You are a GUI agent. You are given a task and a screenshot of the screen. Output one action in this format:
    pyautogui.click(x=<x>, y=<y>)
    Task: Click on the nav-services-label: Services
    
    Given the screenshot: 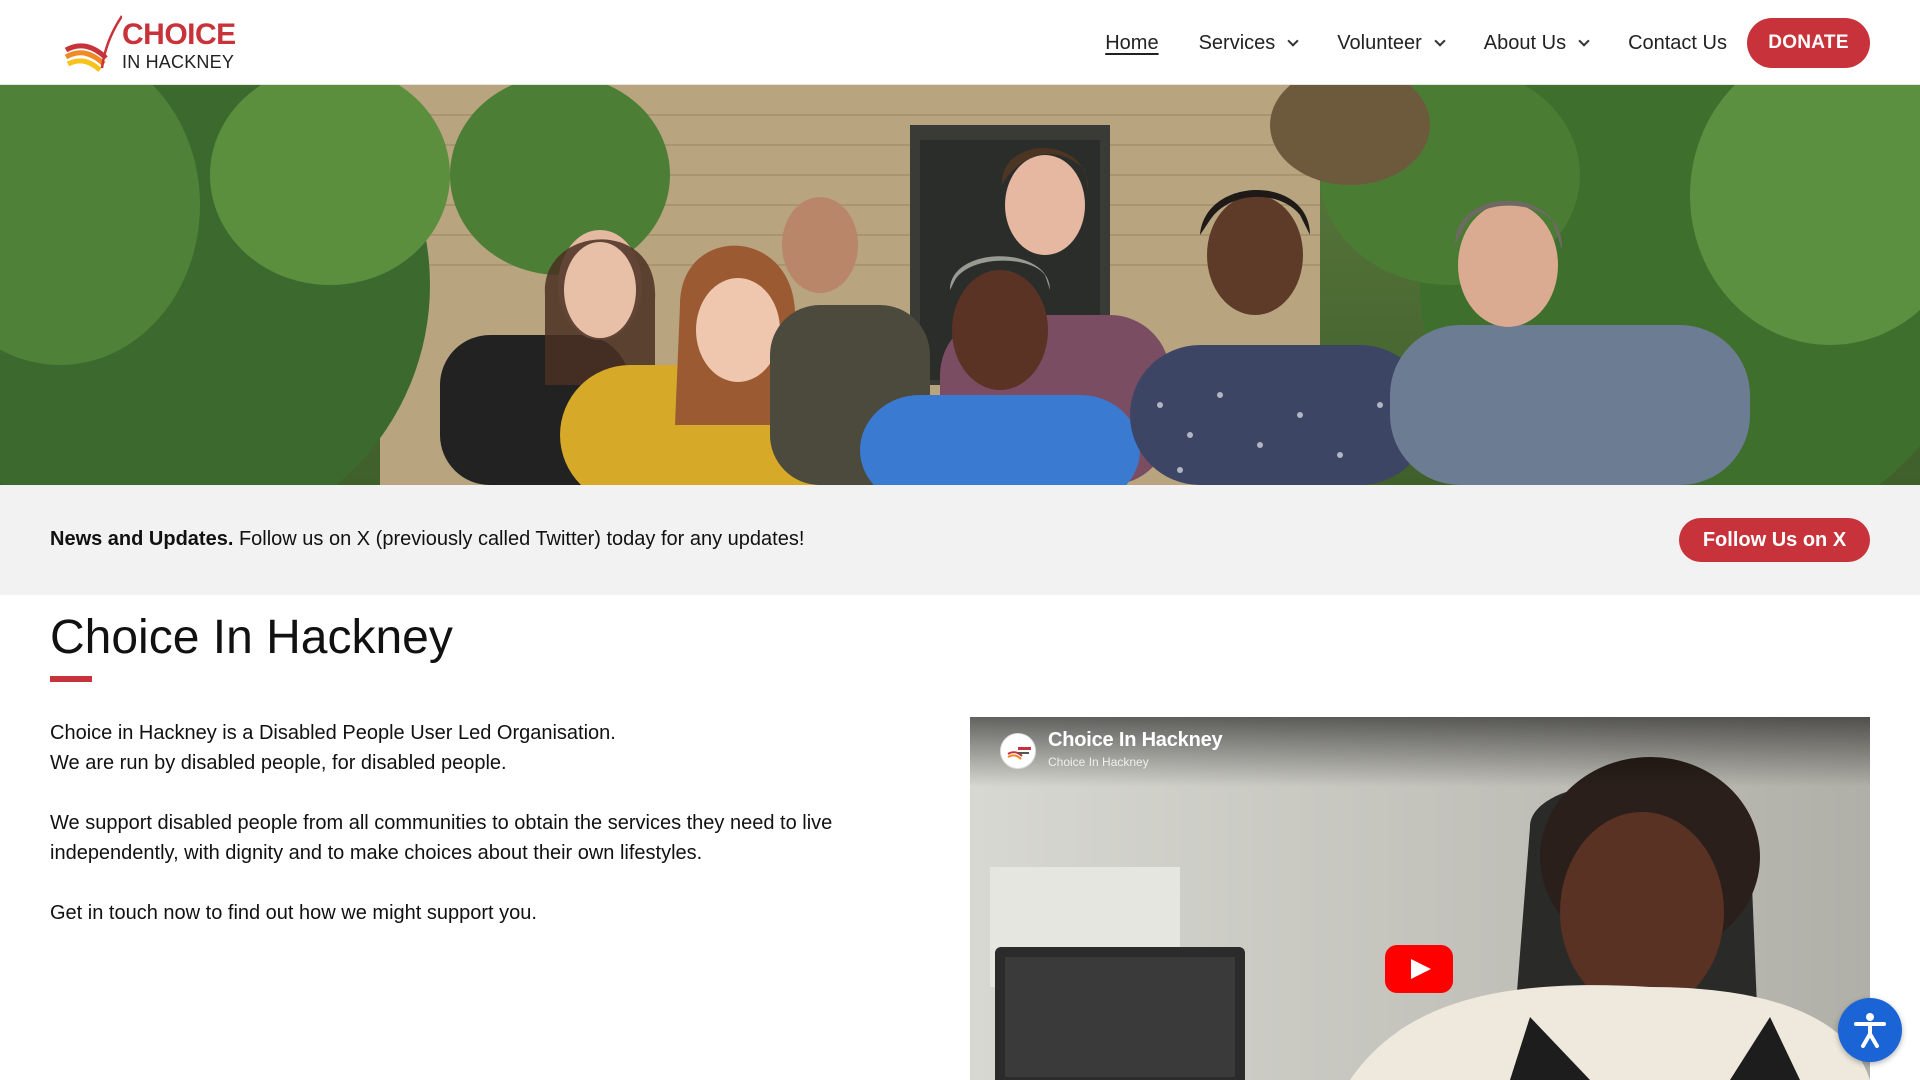 What is the action you would take?
    pyautogui.click(x=1237, y=42)
    